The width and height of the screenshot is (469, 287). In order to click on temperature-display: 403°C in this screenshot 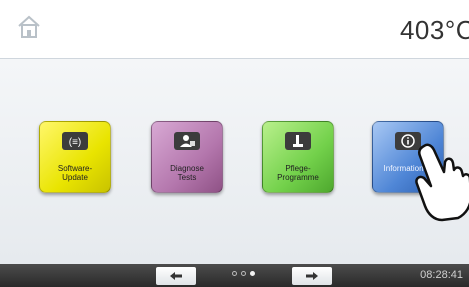, I will do `click(434, 30)`.